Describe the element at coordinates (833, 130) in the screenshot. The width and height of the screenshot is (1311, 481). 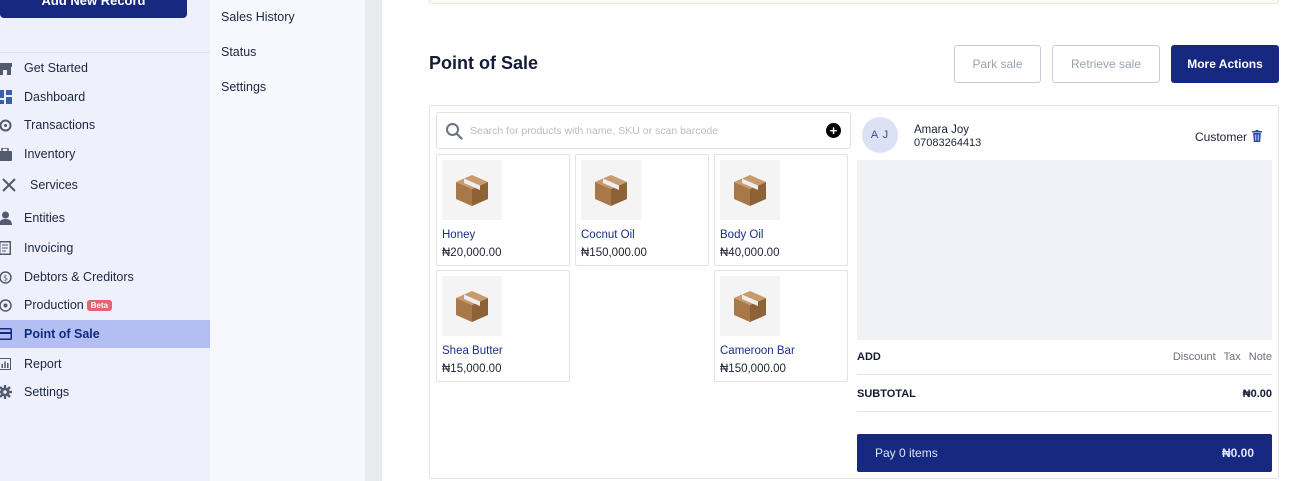
I see `add-product-icon: +` at that location.